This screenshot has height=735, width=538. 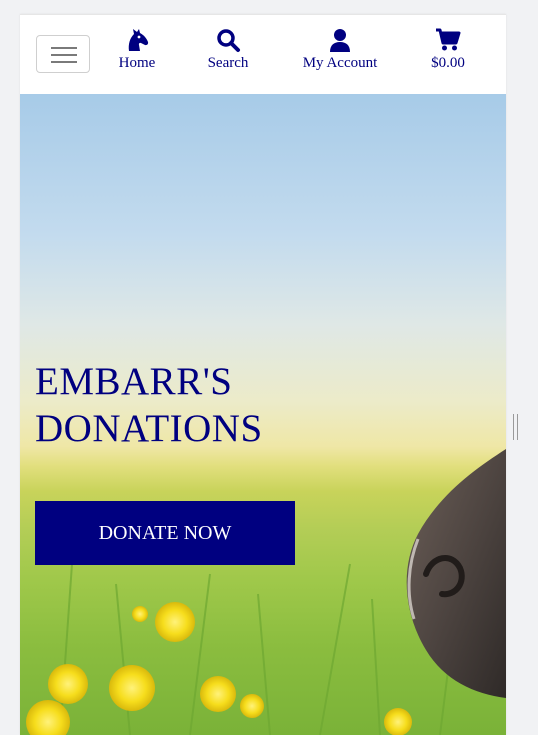 I want to click on nav-search-link: Search, so click(x=228, y=49).